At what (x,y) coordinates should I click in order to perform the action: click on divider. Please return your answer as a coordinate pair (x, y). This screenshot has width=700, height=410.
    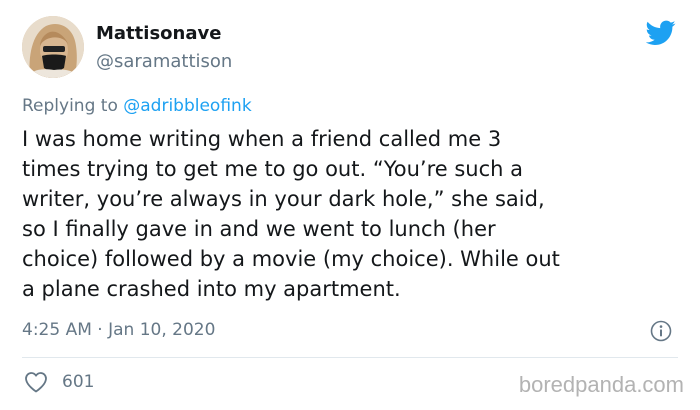
    Looking at the image, I should click on (350, 357).